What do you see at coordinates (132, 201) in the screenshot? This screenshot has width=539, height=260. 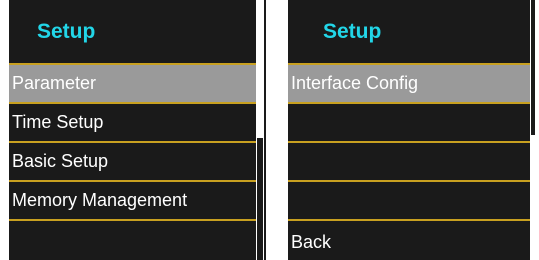 I see `menu-item-memory-management: Memory Management` at bounding box center [132, 201].